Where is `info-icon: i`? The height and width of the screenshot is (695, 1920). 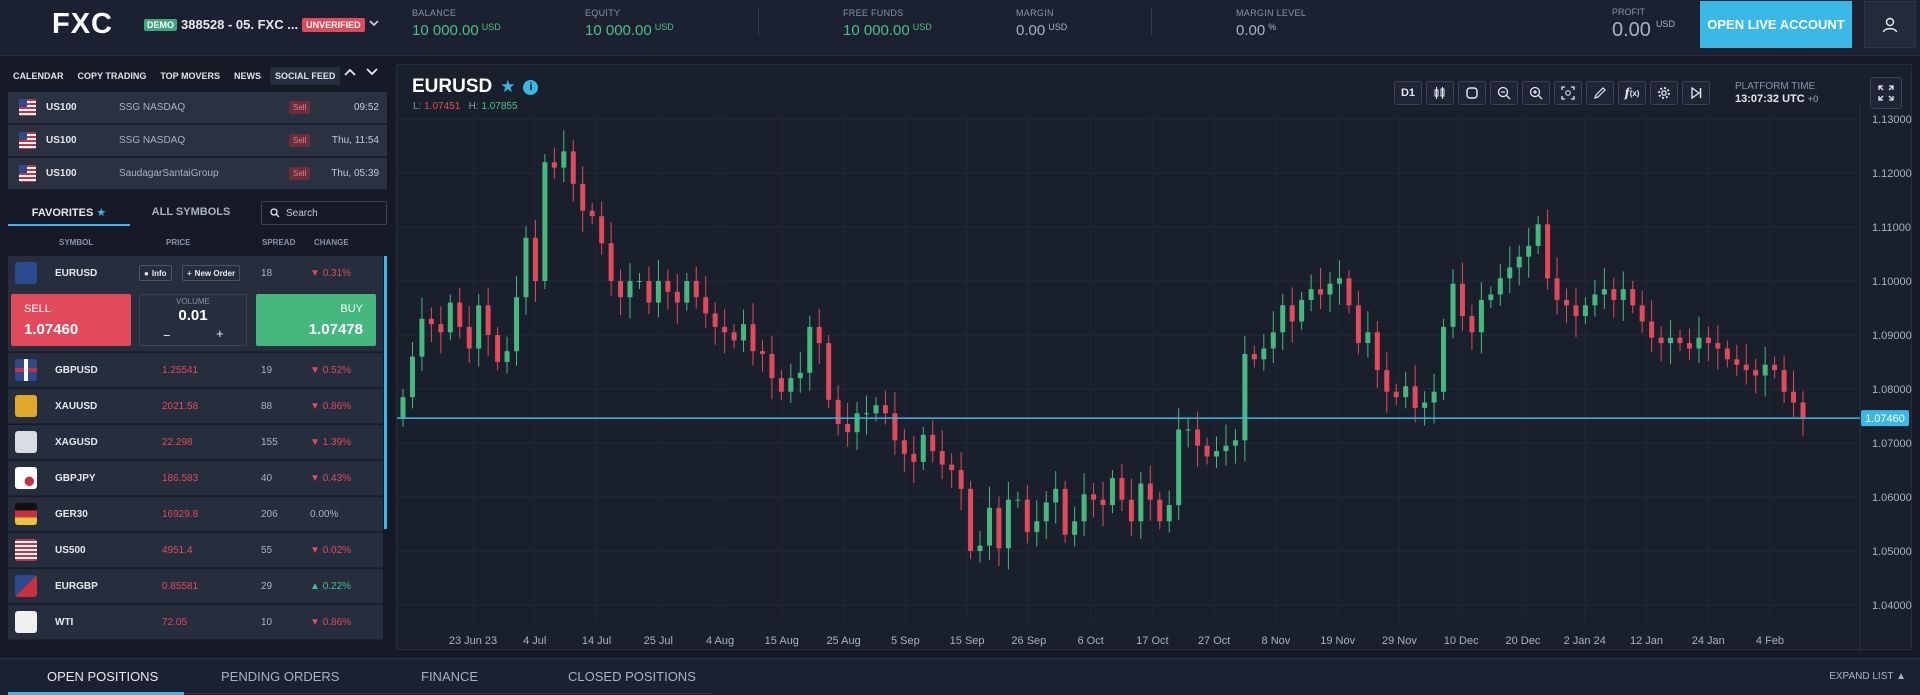
info-icon: i is located at coordinates (531, 87).